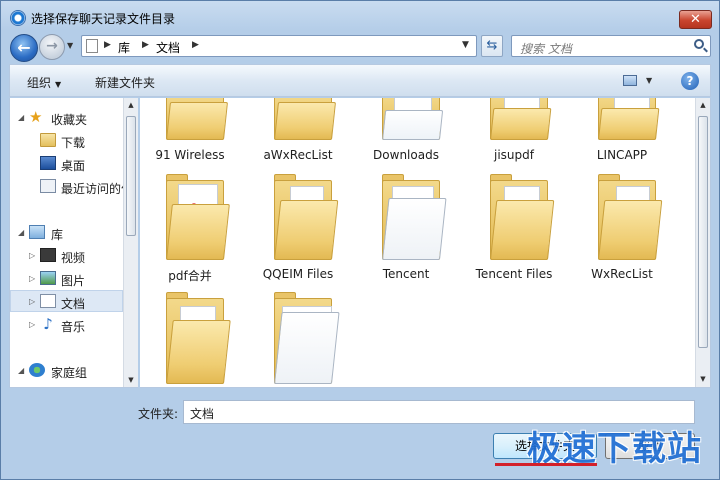 Image resolution: width=720 pixels, height=480 pixels. I want to click on sidebar-item-label: 收藏夹, so click(69, 120).